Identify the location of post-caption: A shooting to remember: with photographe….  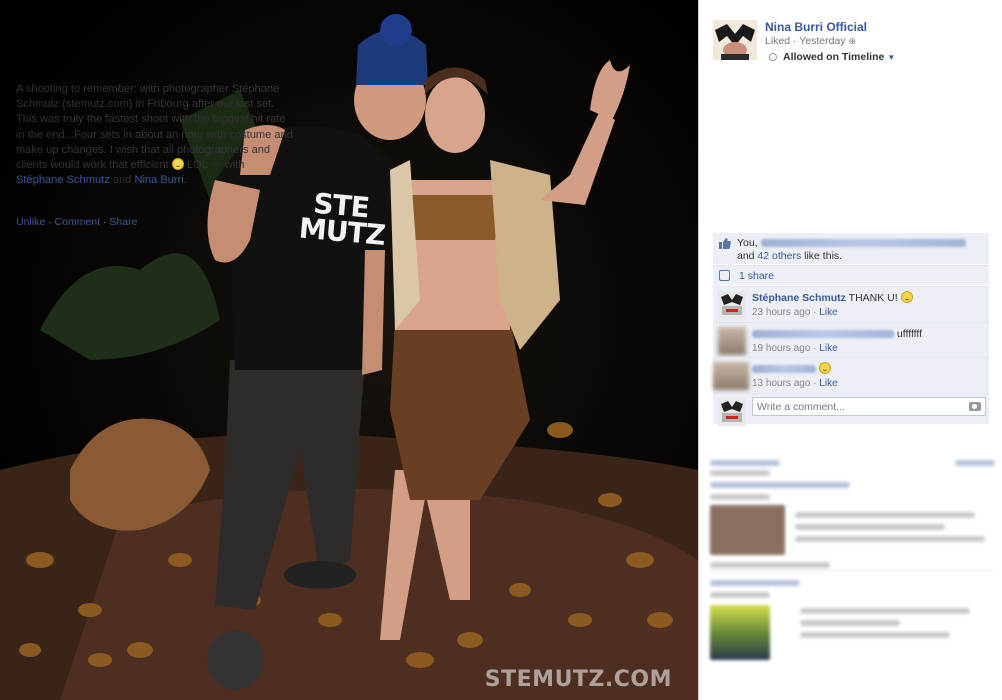
(155, 135).